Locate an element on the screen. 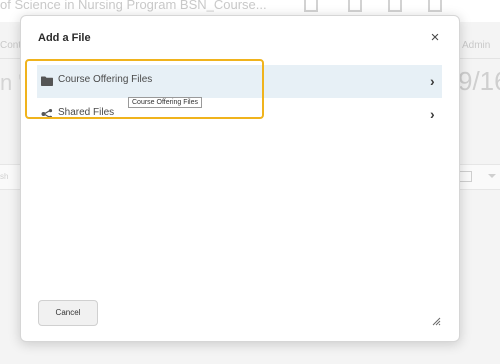 The image size is (500, 364). chat-icon is located at coordinates (395, 6).